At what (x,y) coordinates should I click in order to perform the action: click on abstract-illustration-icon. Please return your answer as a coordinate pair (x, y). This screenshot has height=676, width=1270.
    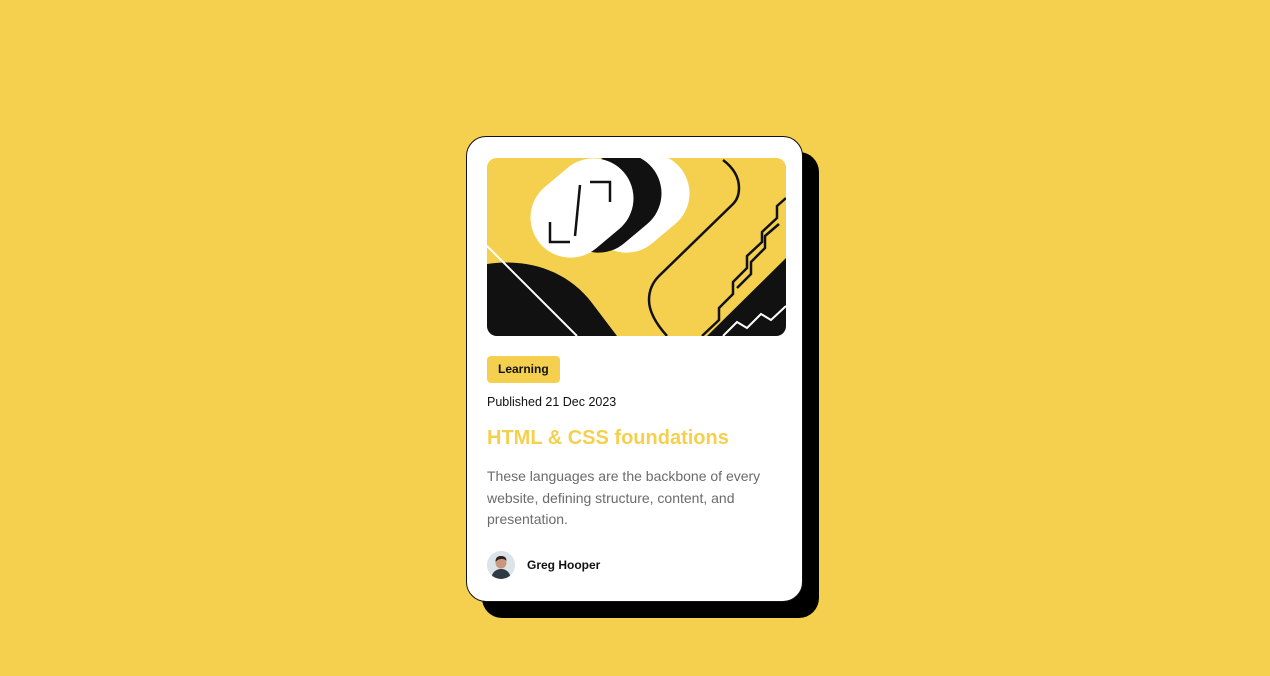
    Looking at the image, I should click on (636, 247).